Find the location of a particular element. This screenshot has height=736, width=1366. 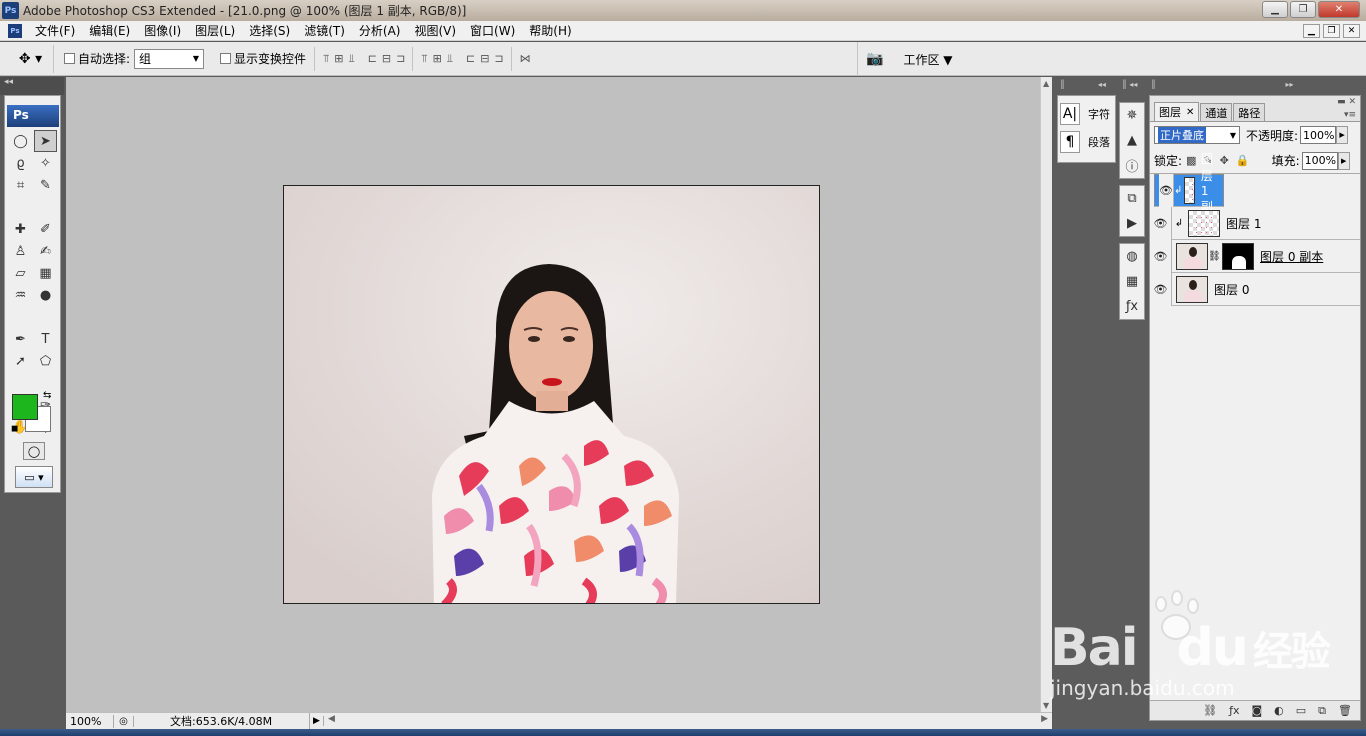

bridge-icon: 📷 is located at coordinates (874, 59).